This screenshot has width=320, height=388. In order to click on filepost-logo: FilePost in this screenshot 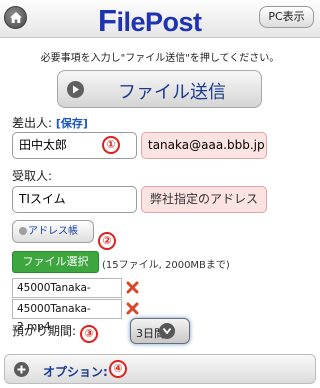, I will do `click(150, 20)`.